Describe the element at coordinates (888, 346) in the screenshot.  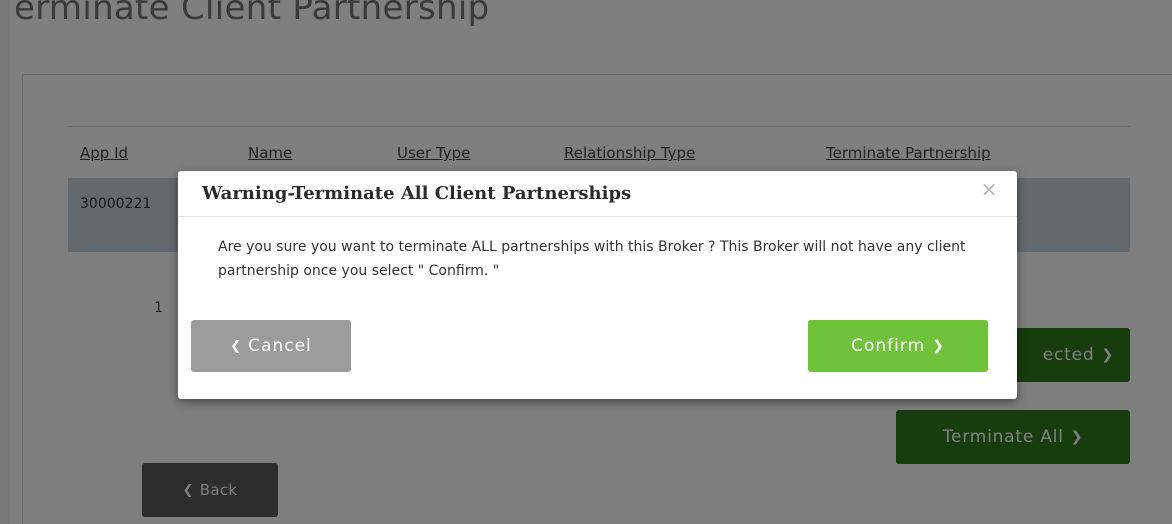
I see `confirm-label: Confirm` at that location.